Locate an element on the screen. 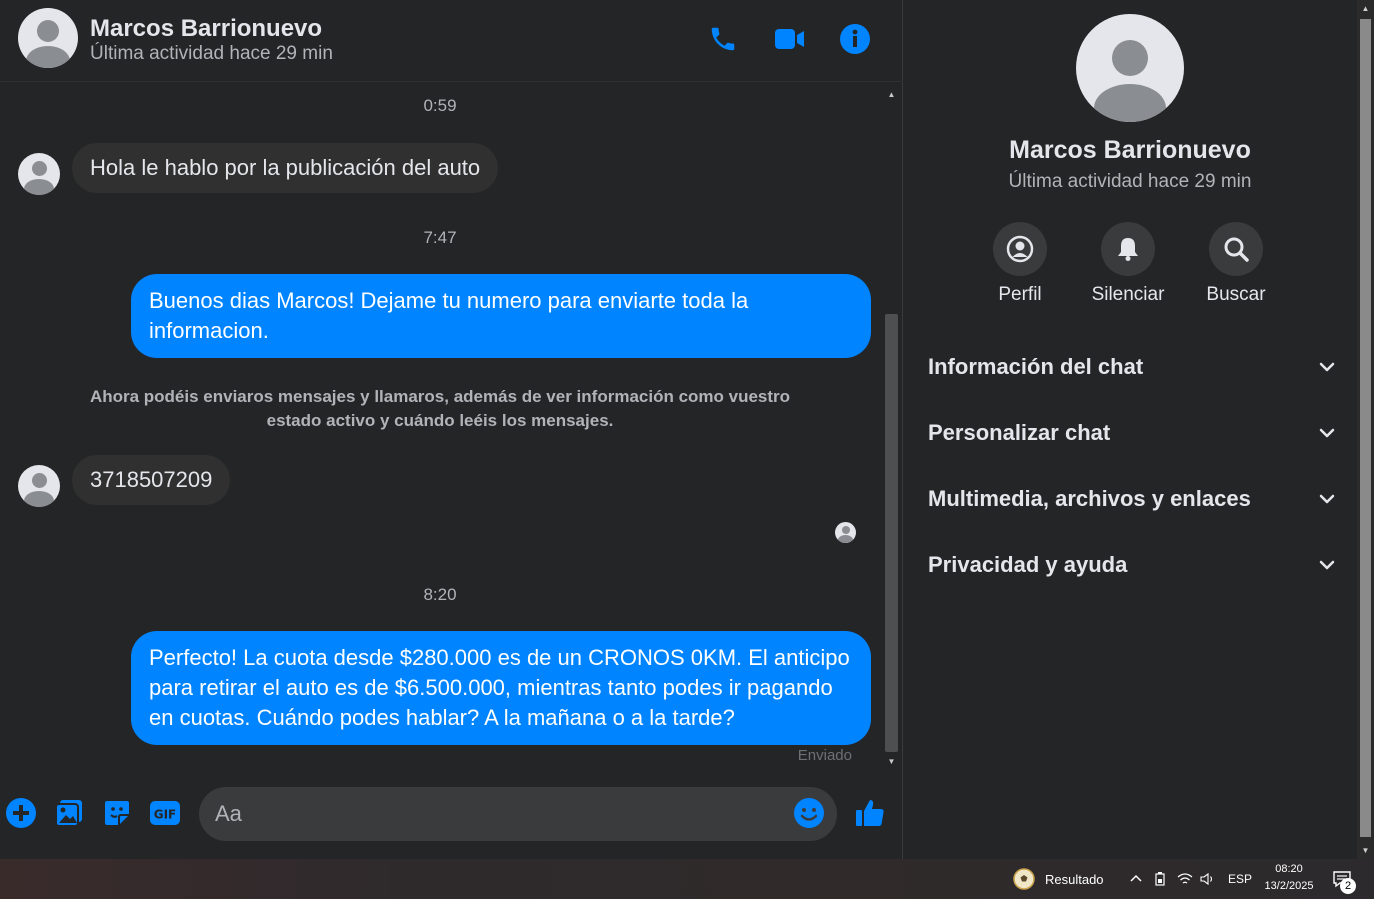 This screenshot has height=899, width=1374. window-scrollbar: ▲ ▼ is located at coordinates (1365, 429).